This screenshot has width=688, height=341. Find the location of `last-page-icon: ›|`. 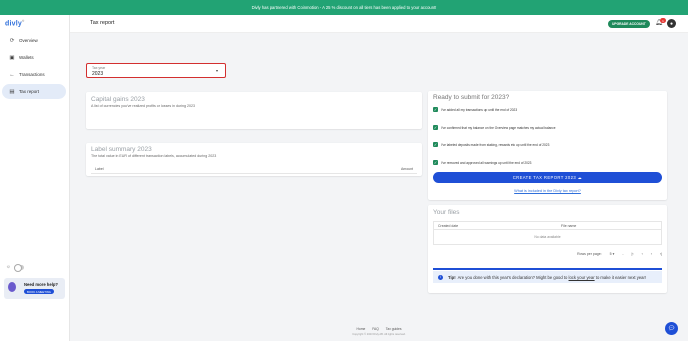

last-page-icon: ›| is located at coordinates (661, 254).